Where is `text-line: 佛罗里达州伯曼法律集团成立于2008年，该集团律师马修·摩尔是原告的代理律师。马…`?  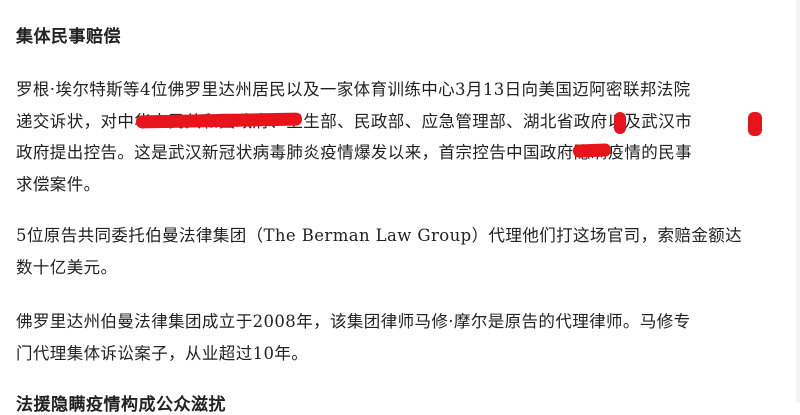
text-line: 佛罗里达州伯曼法律集团成立于2008年，该集团律师马修·摩尔是原告的代理律师。马… is located at coordinates (353, 321).